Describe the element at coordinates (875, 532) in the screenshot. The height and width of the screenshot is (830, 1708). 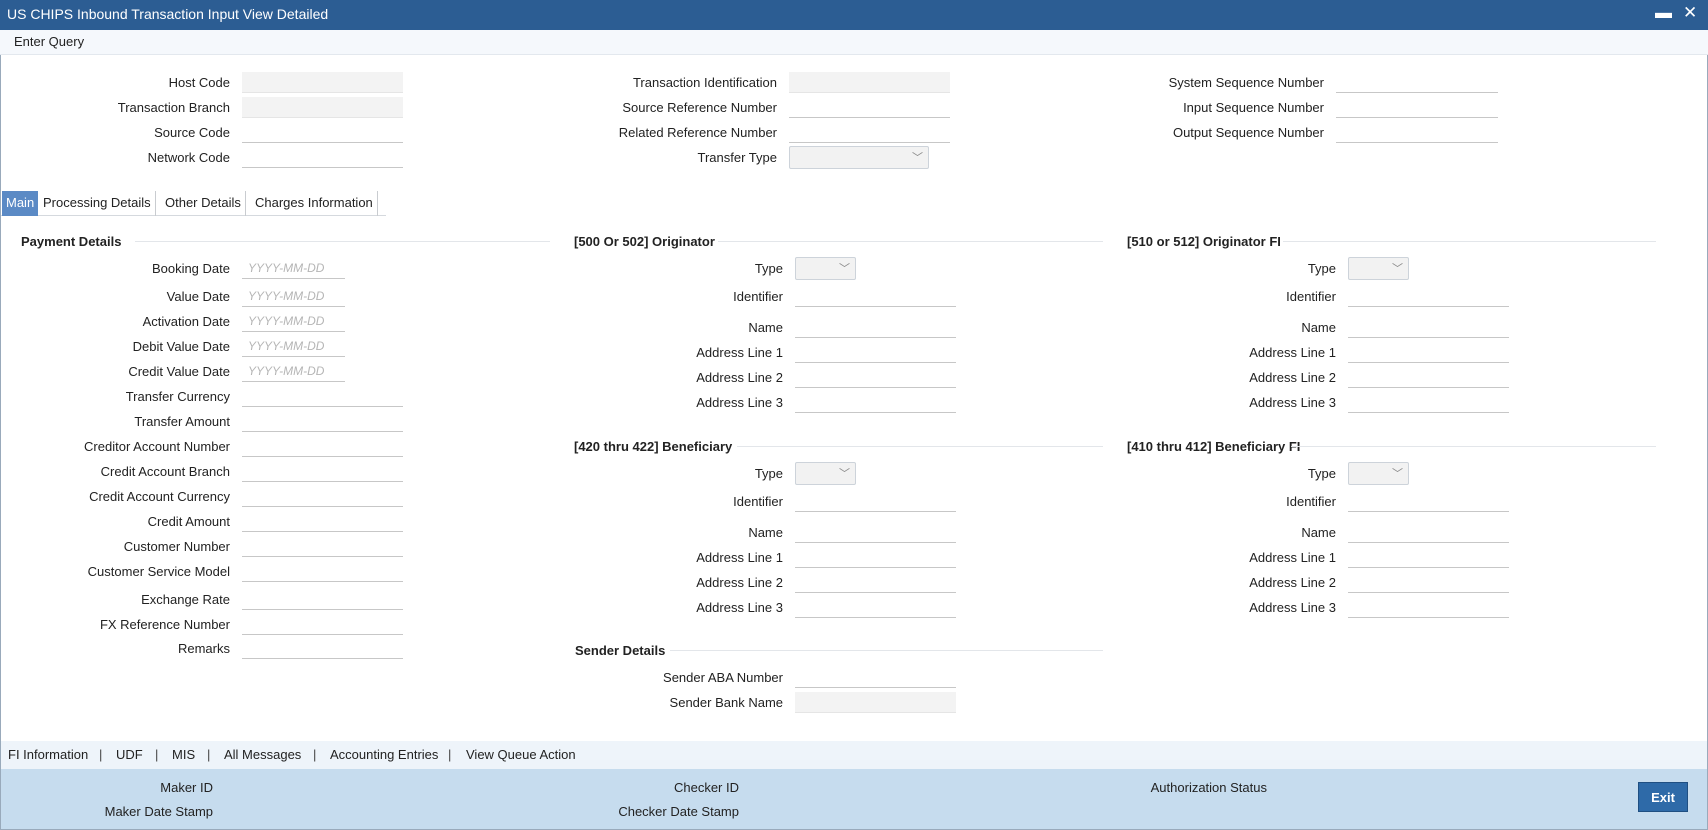
I see `beneficiary-name-field` at that location.